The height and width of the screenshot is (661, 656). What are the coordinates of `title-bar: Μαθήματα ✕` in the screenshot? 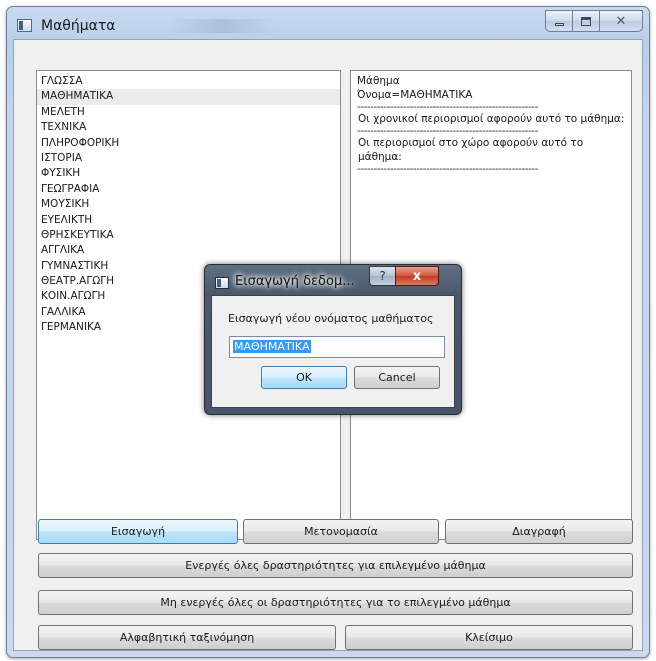 It's located at (328, 23).